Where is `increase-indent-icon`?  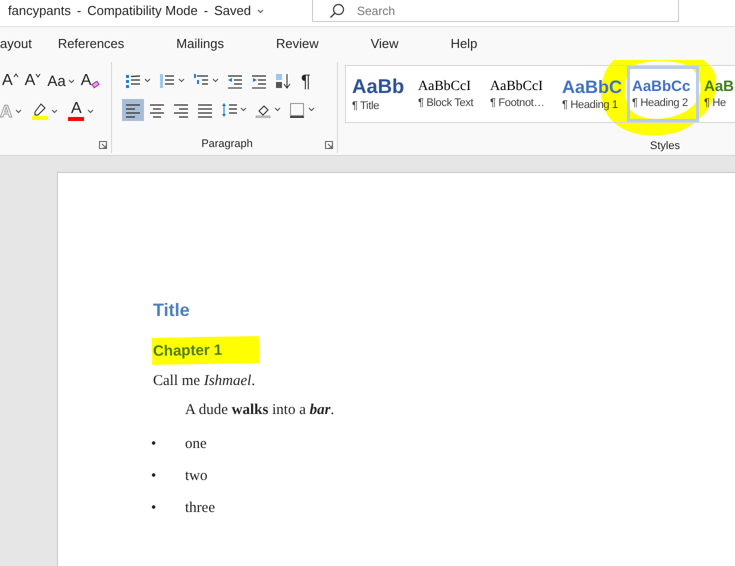 increase-indent-icon is located at coordinates (259, 80).